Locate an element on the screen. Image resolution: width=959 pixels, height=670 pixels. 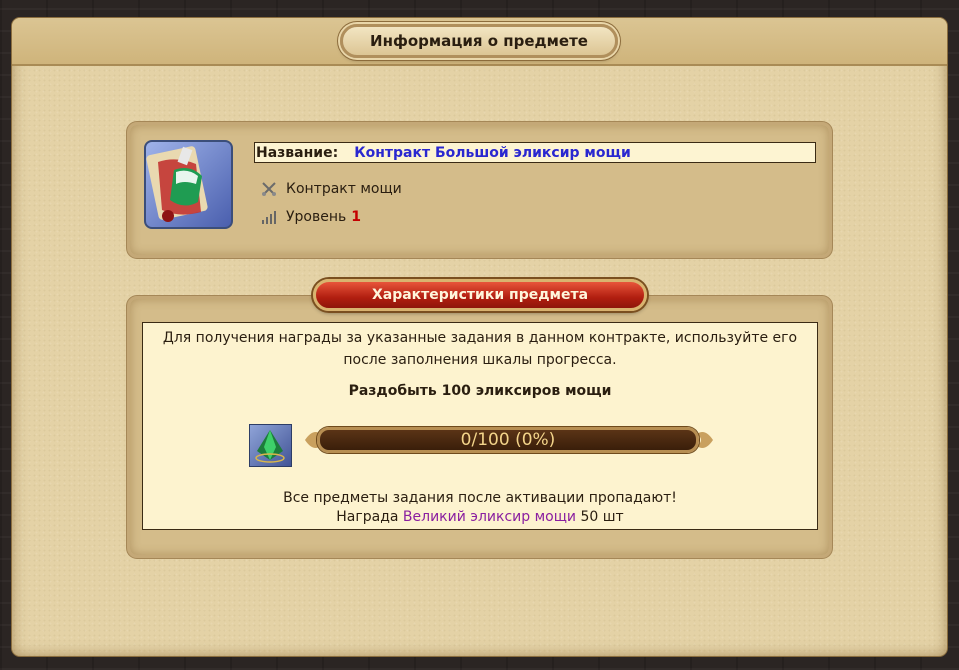
item-name-value: Контракт Большой эликсир мощи is located at coordinates (492, 153).